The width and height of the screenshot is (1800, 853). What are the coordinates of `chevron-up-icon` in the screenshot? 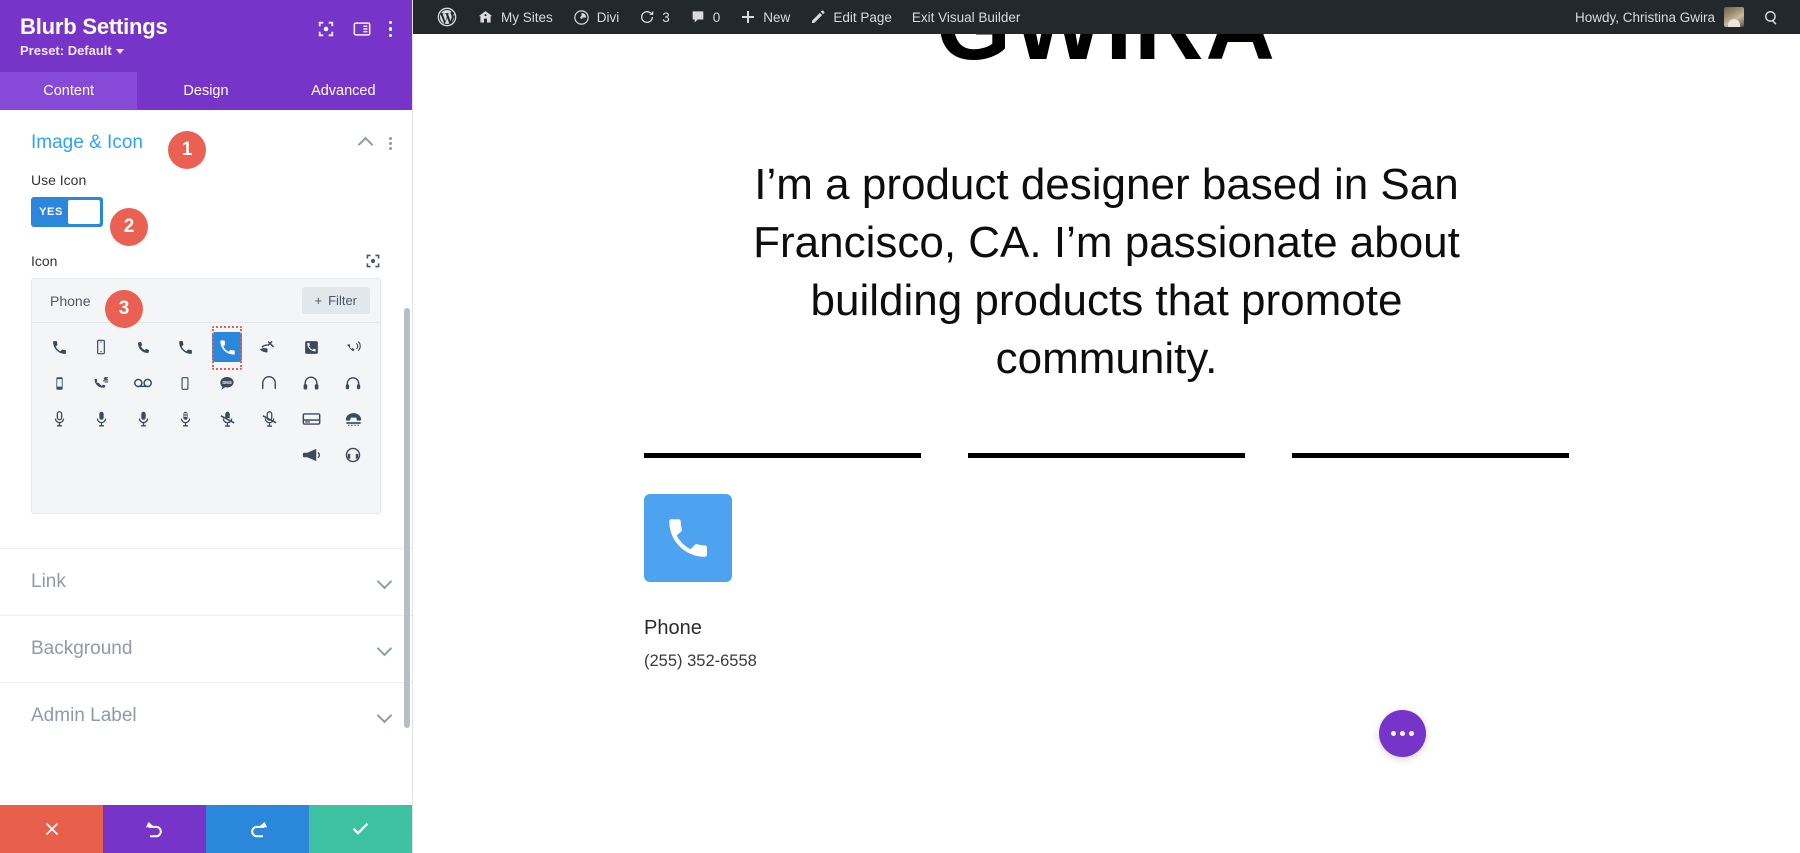 It's located at (366, 143).